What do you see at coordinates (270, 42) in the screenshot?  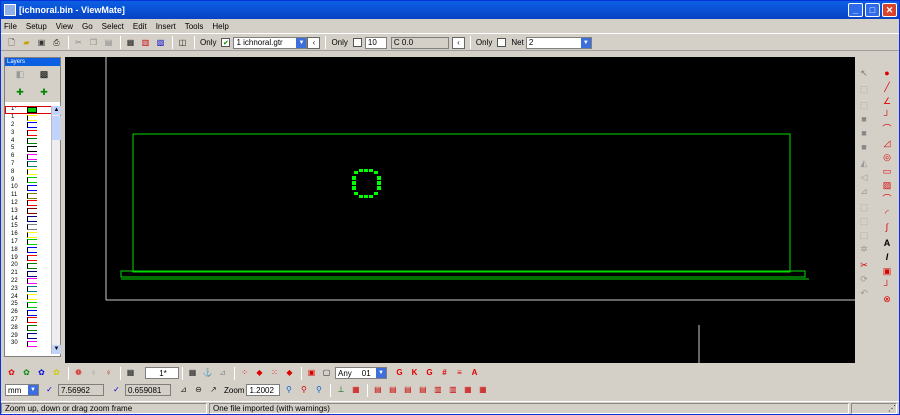 I see `layer-select: 1 ichnoral.gtr ▼` at bounding box center [270, 42].